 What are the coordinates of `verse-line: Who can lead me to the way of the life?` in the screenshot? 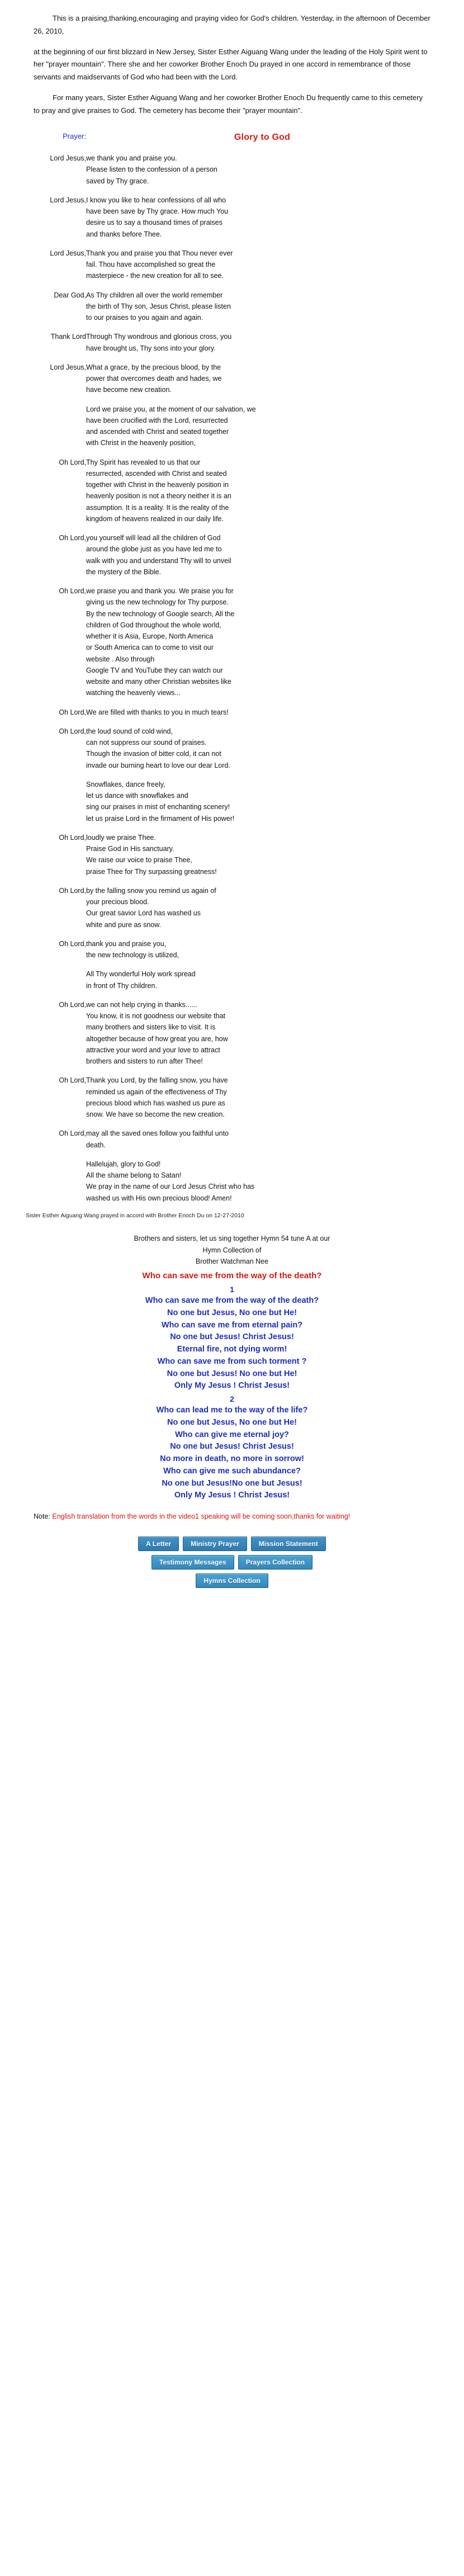 It's located at (232, 1410).